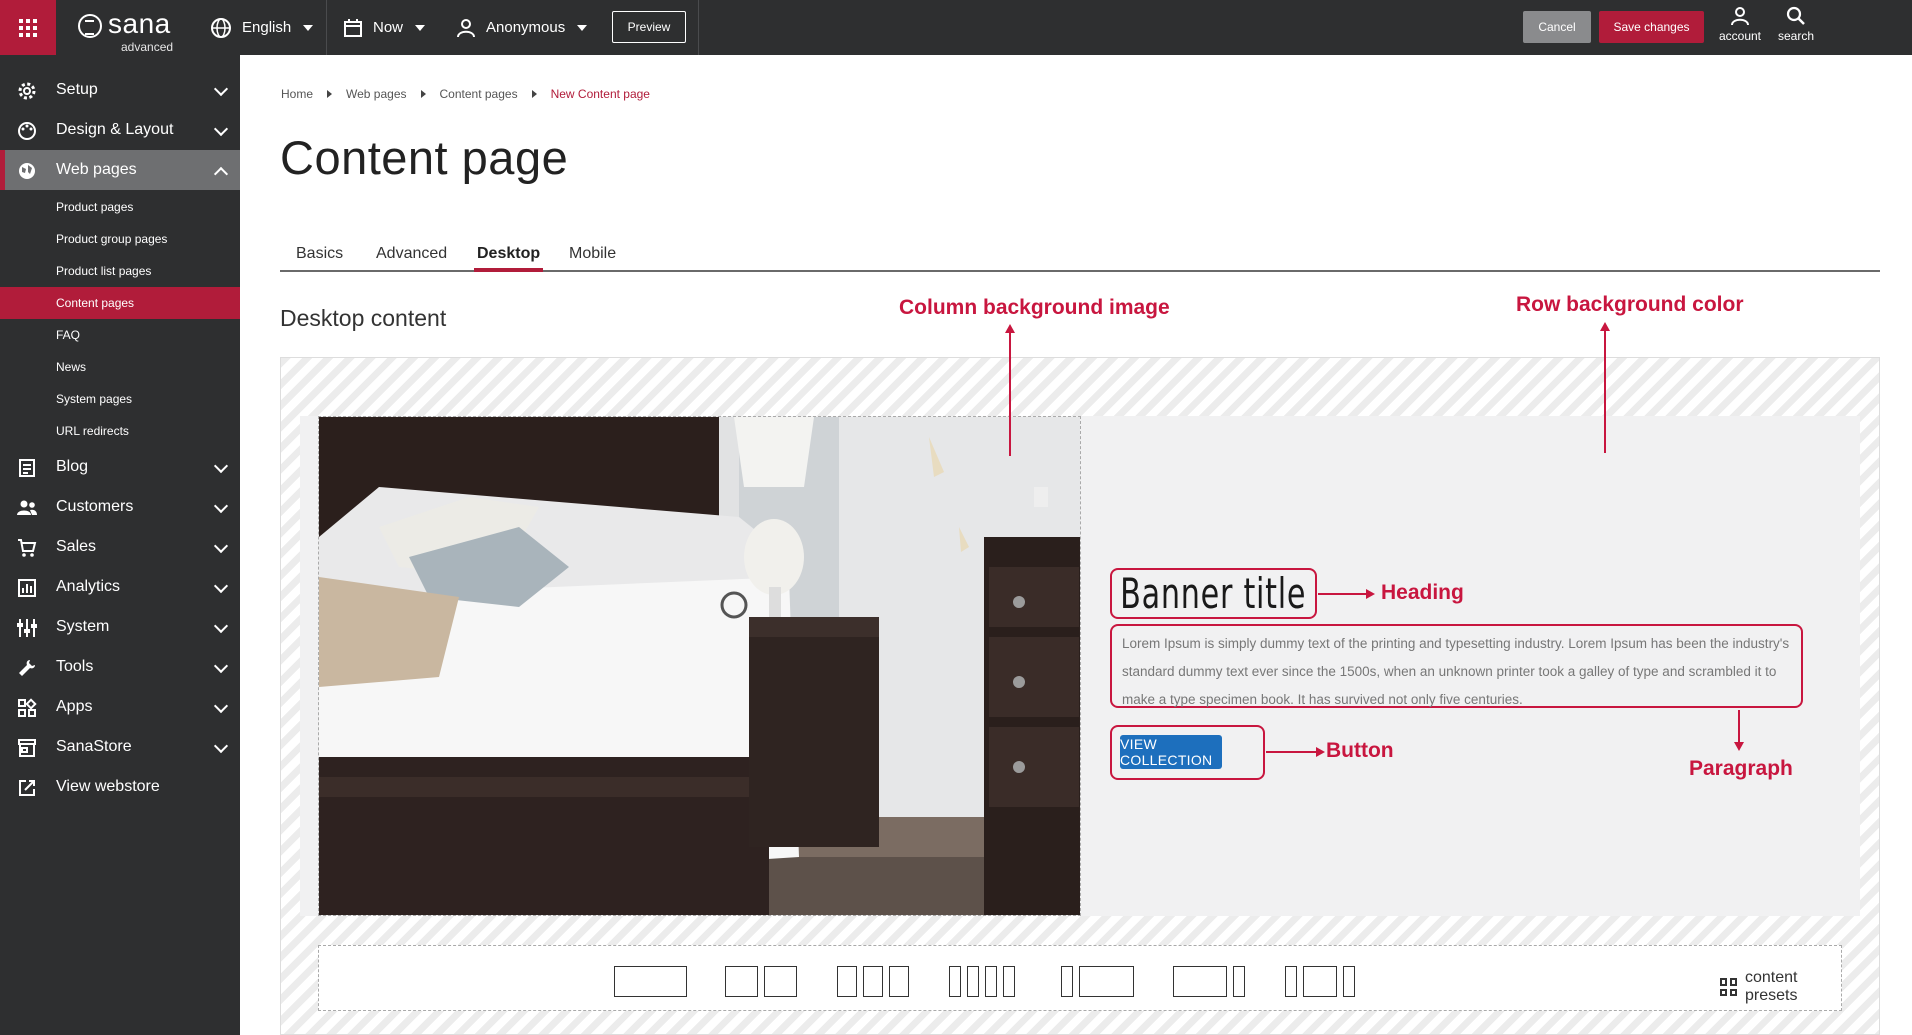 Image resolution: width=1912 pixels, height=1035 pixels. I want to click on layout-3-columns, so click(873, 981).